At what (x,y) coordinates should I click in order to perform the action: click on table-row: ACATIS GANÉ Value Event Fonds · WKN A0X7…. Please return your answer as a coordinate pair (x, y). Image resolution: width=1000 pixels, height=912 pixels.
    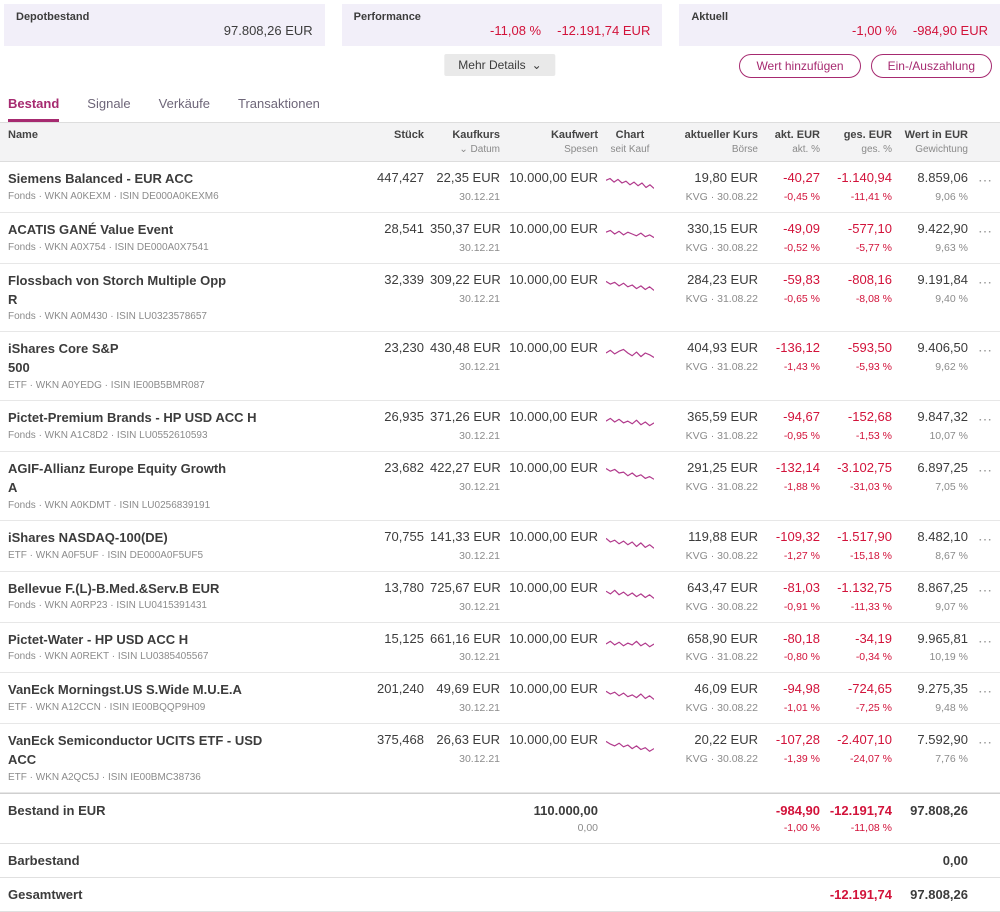
    Looking at the image, I should click on (500, 238).